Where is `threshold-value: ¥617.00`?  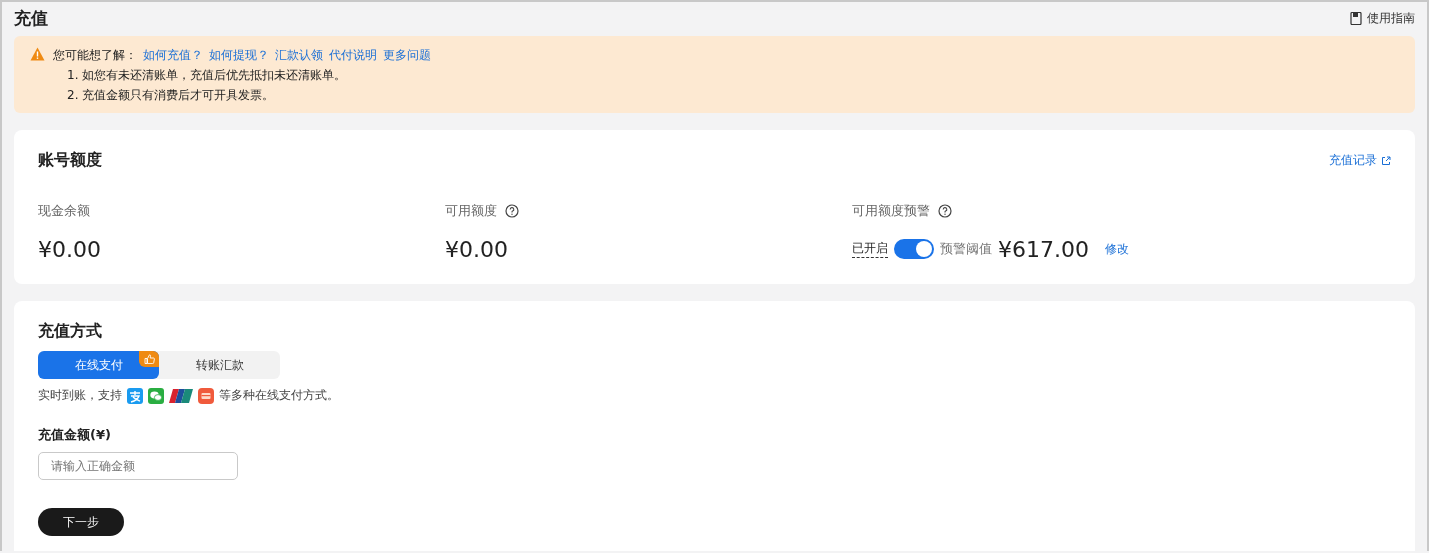 threshold-value: ¥617.00 is located at coordinates (1043, 249).